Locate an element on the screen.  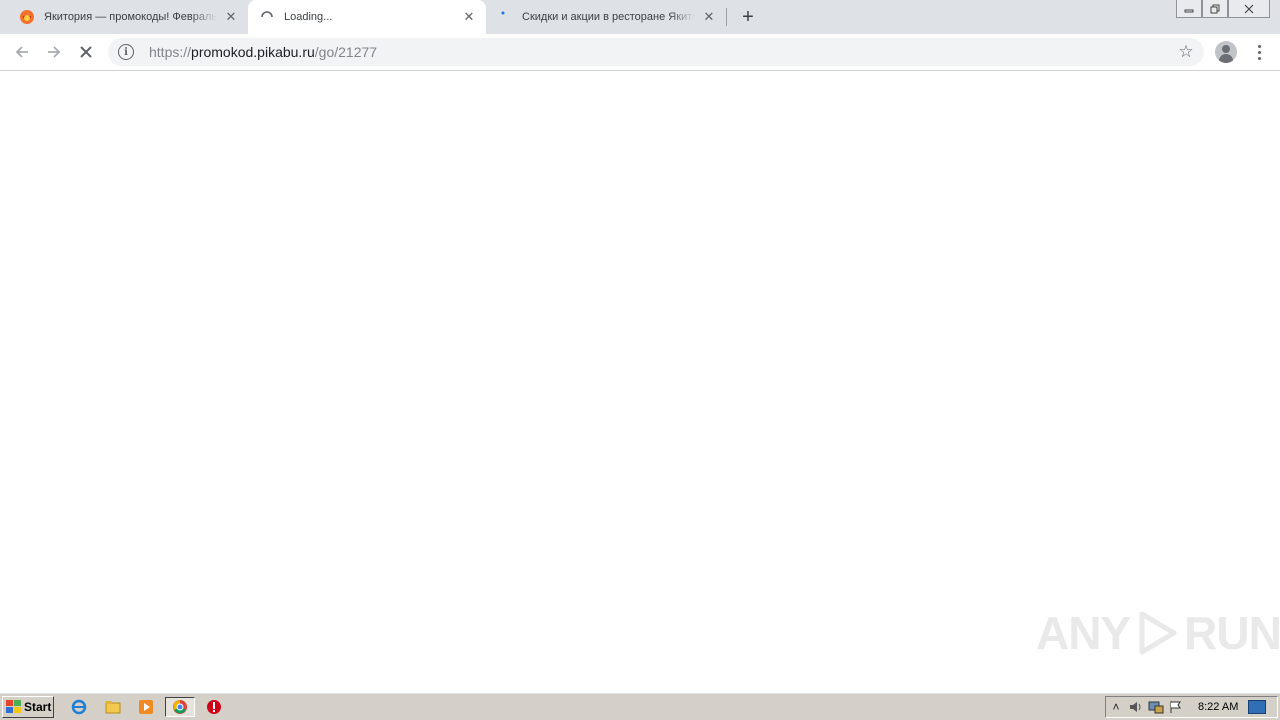
start-button: Start is located at coordinates (28, 707).